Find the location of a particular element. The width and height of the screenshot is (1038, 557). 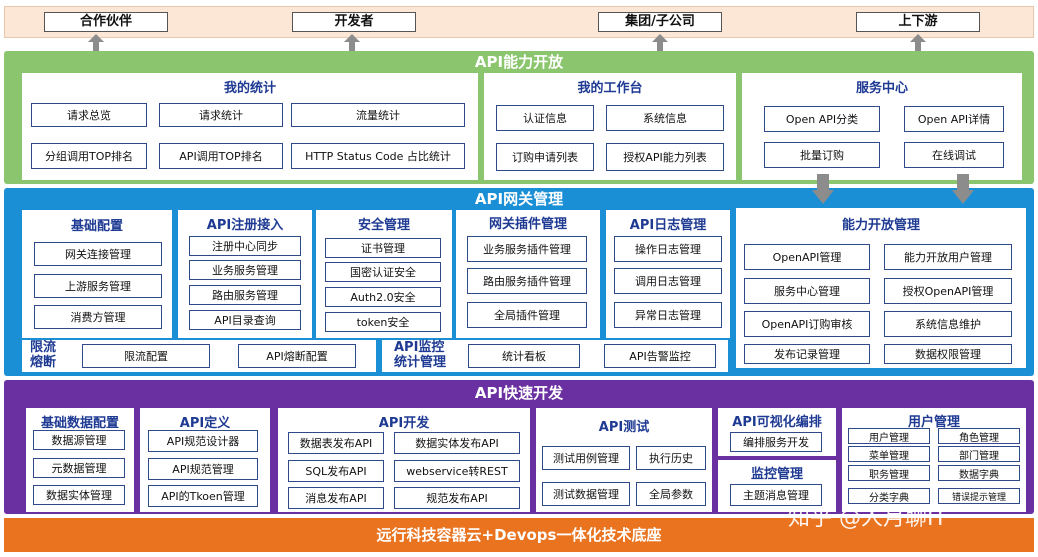

panel-register-title: API注册接入 is located at coordinates (245, 225).